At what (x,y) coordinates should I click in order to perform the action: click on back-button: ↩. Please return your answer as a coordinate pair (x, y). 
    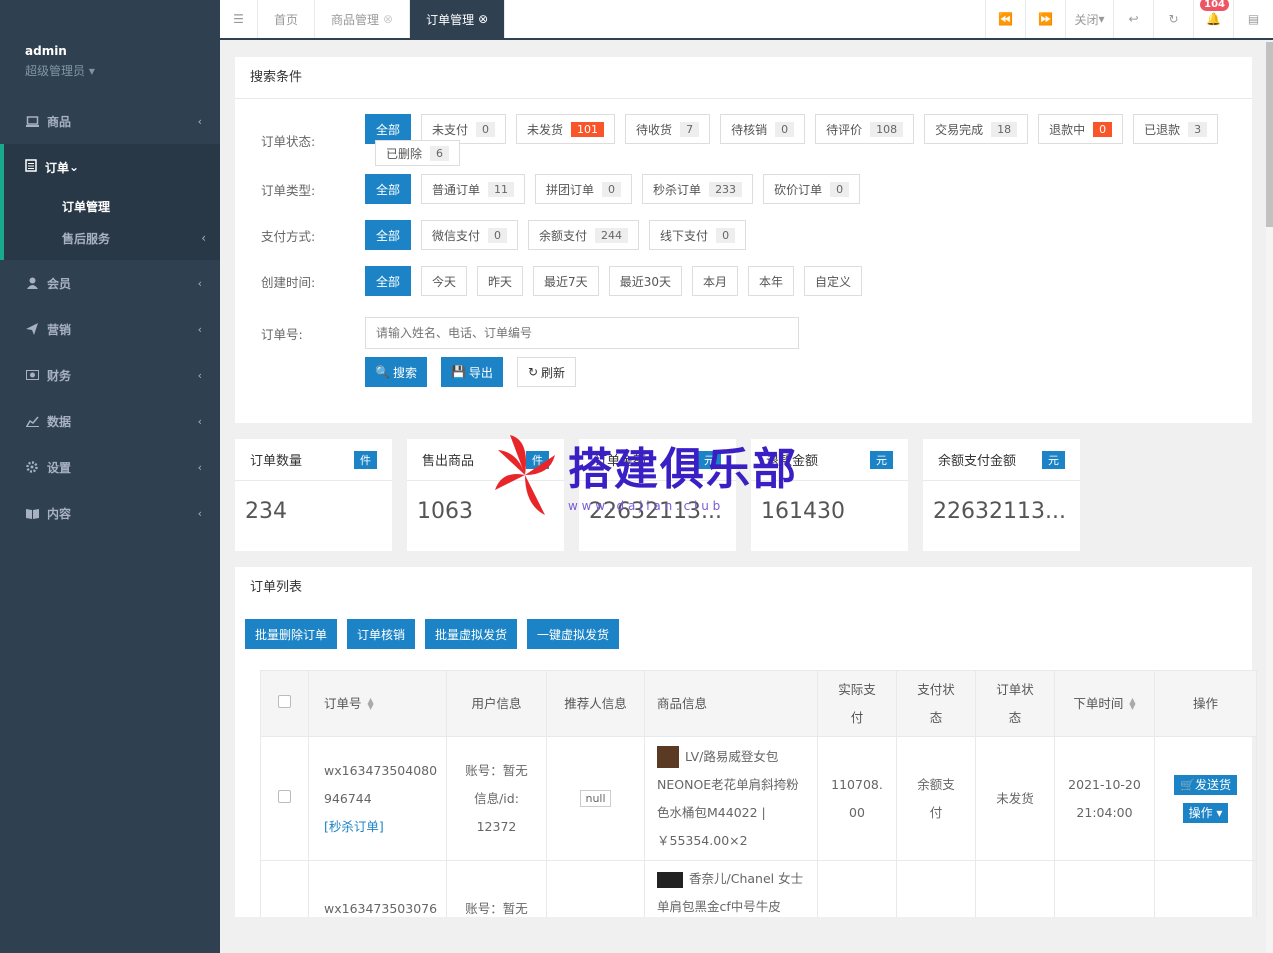
    Looking at the image, I should click on (1133, 19).